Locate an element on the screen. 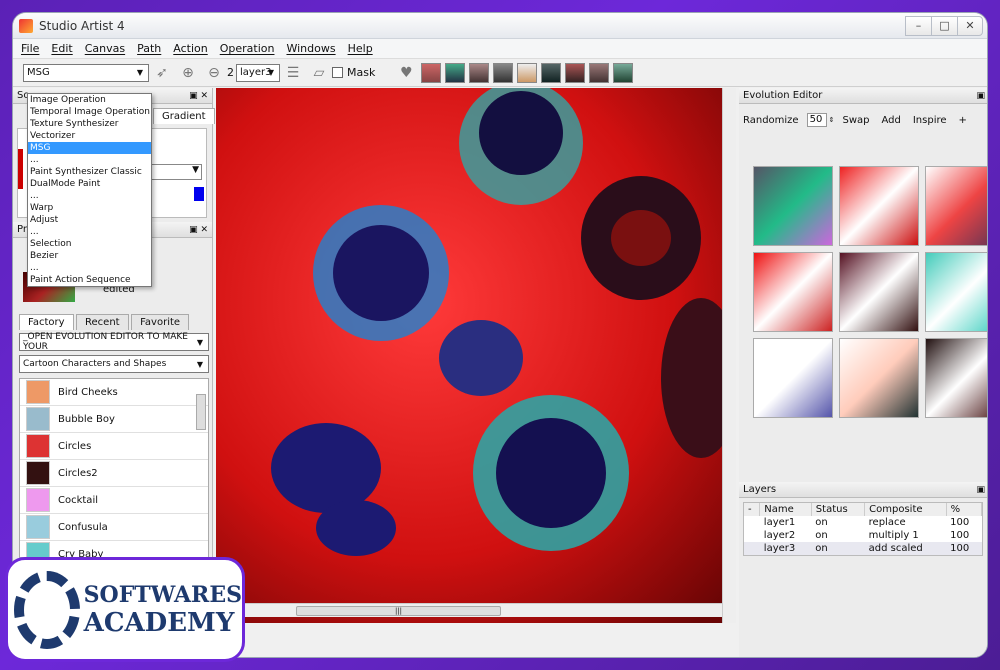 This screenshot has width=1000, height=670. close-button: ✕ is located at coordinates (970, 25).